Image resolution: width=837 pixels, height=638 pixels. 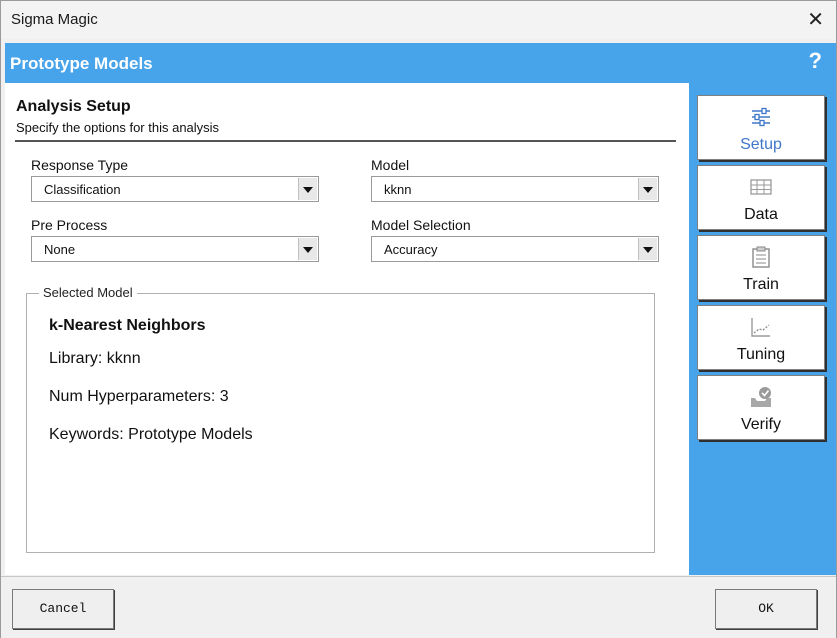 I want to click on window-title: Sigma Magic, so click(x=54, y=19).